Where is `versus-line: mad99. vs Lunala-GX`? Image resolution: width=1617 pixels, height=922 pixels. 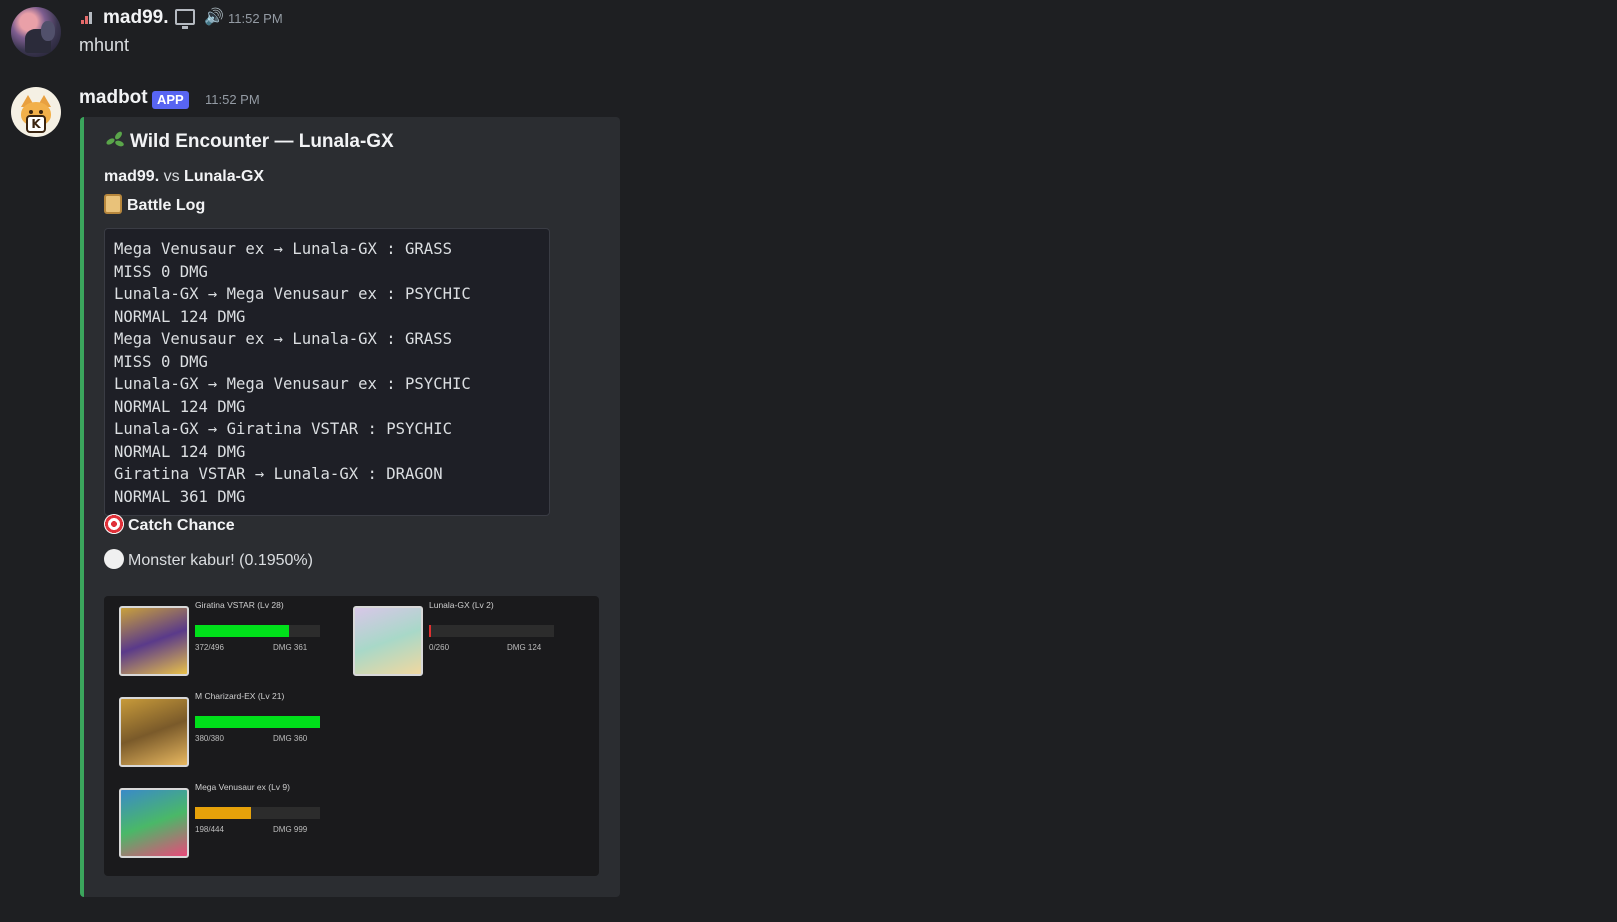
versus-line: mad99. vs Lunala-GX is located at coordinates (184, 177).